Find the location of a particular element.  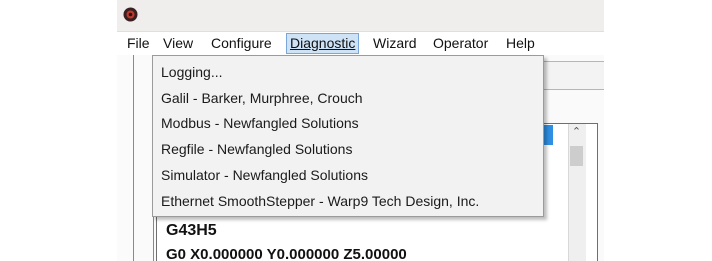

scroll-thumb is located at coordinates (576, 156).